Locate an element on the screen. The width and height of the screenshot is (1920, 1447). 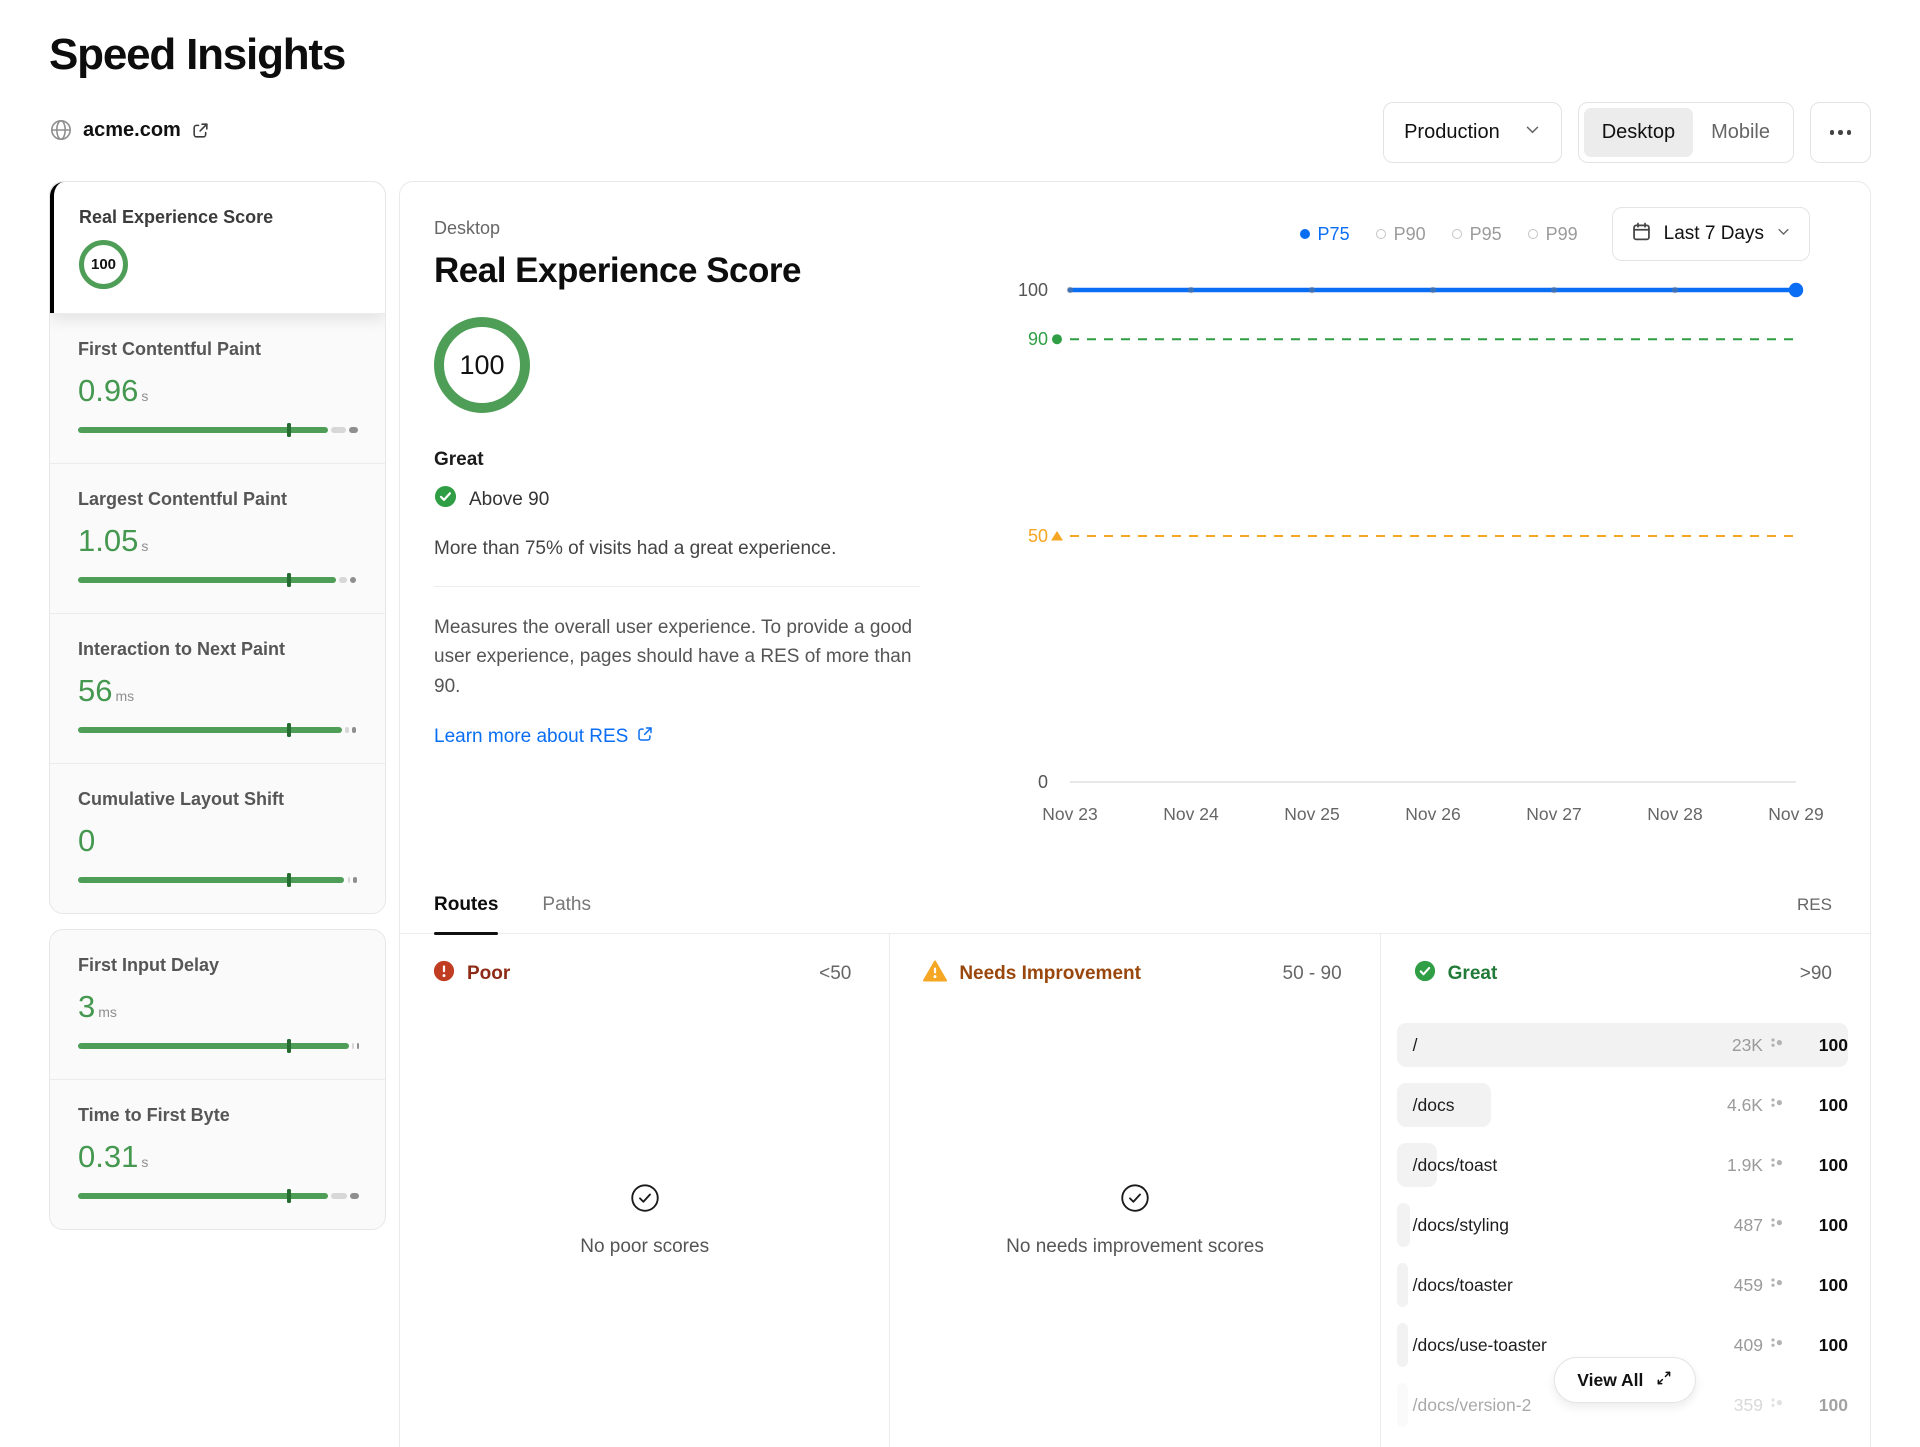
device-toggle: Desktop Mobile is located at coordinates (1685, 132).